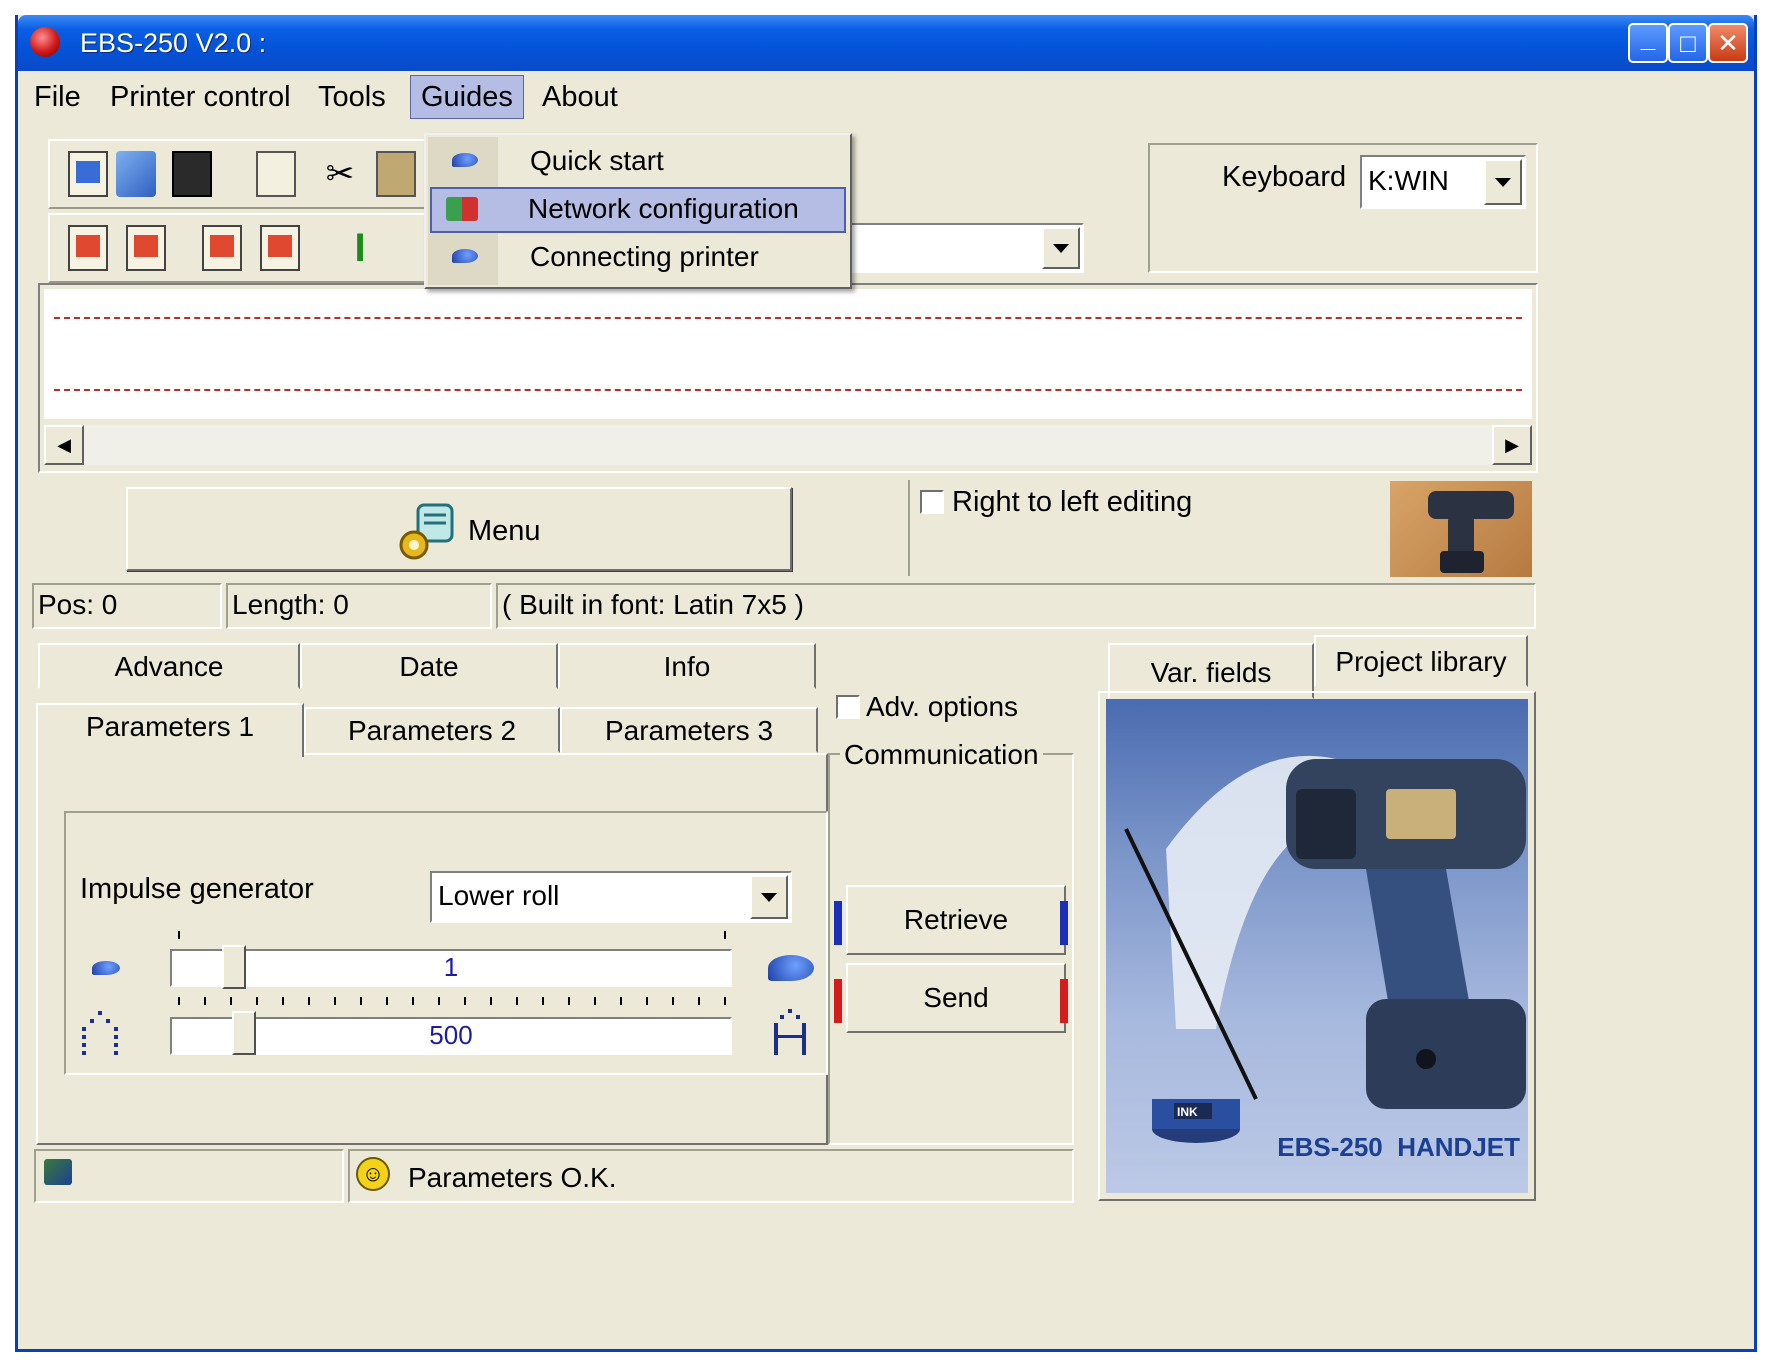  What do you see at coordinates (106, 968) in the screenshot?
I see `small-drop-icon` at bounding box center [106, 968].